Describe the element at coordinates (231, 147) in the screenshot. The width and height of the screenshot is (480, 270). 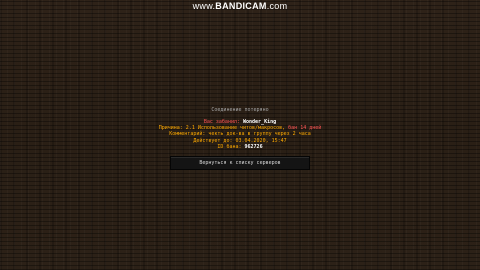
I see `ban-id-label: ID бана:` at that location.